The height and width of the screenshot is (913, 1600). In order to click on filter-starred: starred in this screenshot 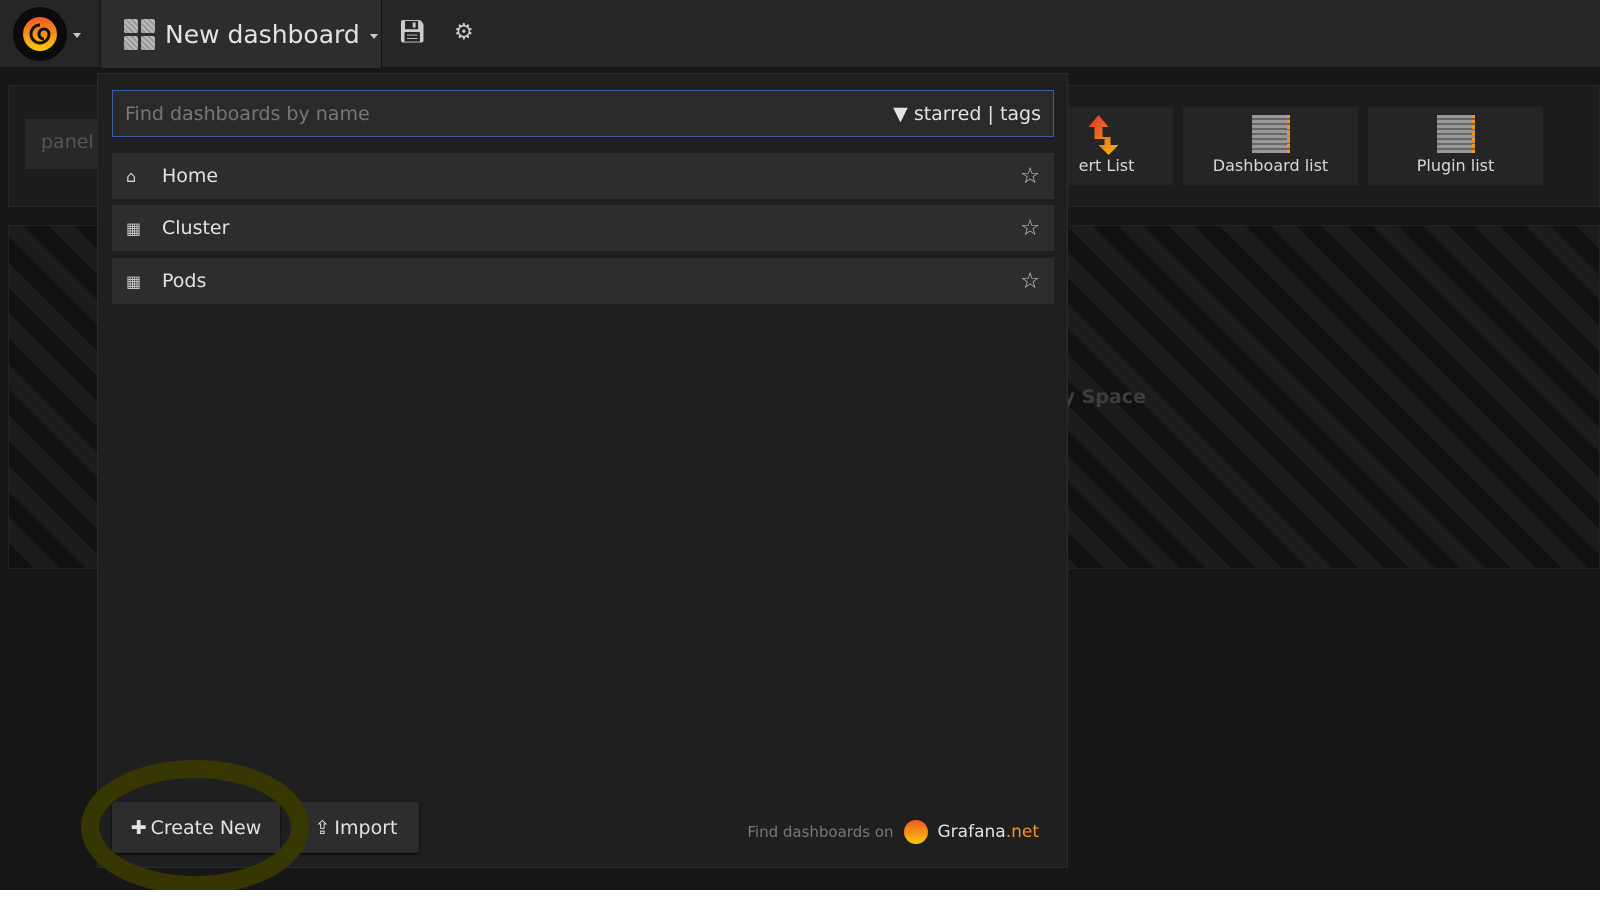, I will do `click(948, 114)`.